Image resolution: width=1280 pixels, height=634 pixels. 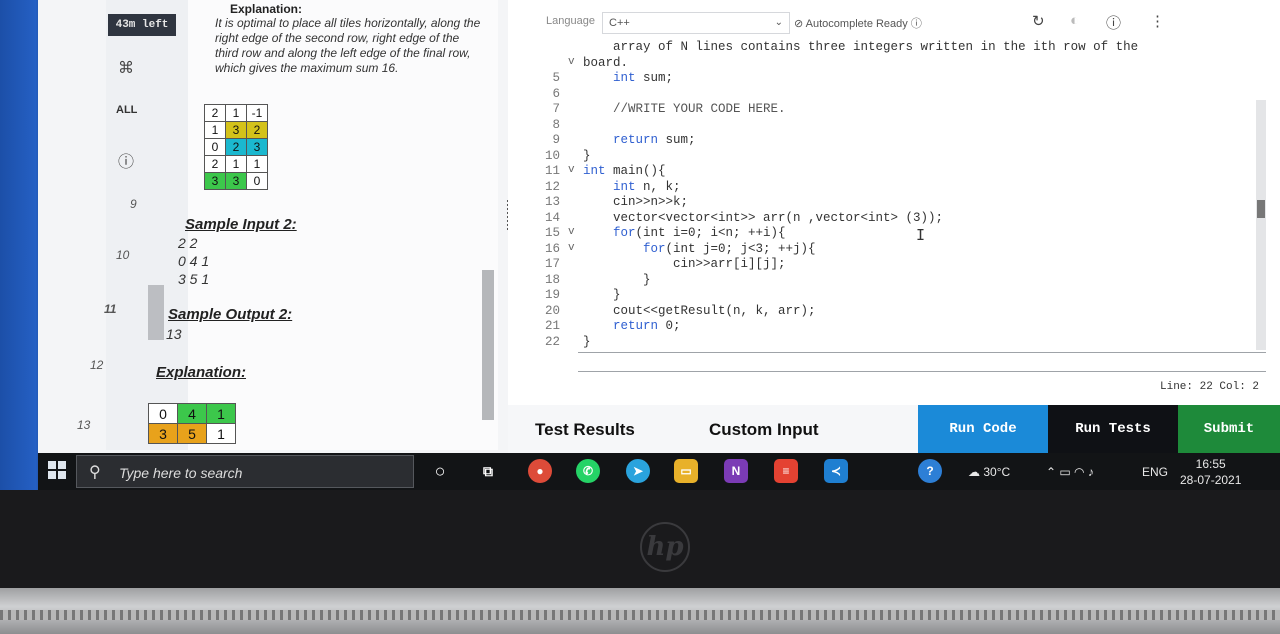 What do you see at coordinates (1070, 471) in the screenshot?
I see `system-tray-icons: ⌃ ▭ ◠ ♪` at bounding box center [1070, 471].